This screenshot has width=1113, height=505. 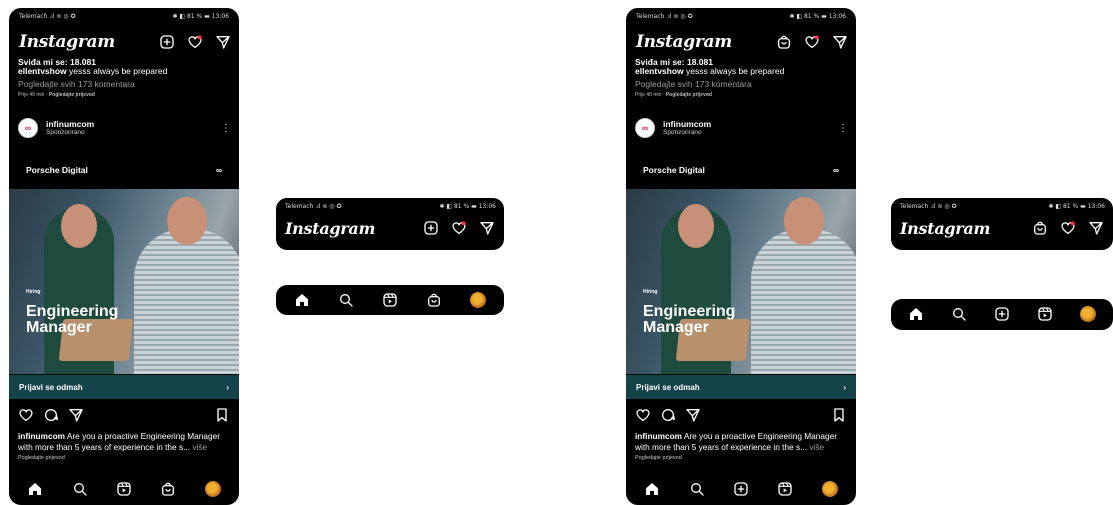 What do you see at coordinates (682, 132) in the screenshot?
I see `sponsored-label: Sponzorirano` at bounding box center [682, 132].